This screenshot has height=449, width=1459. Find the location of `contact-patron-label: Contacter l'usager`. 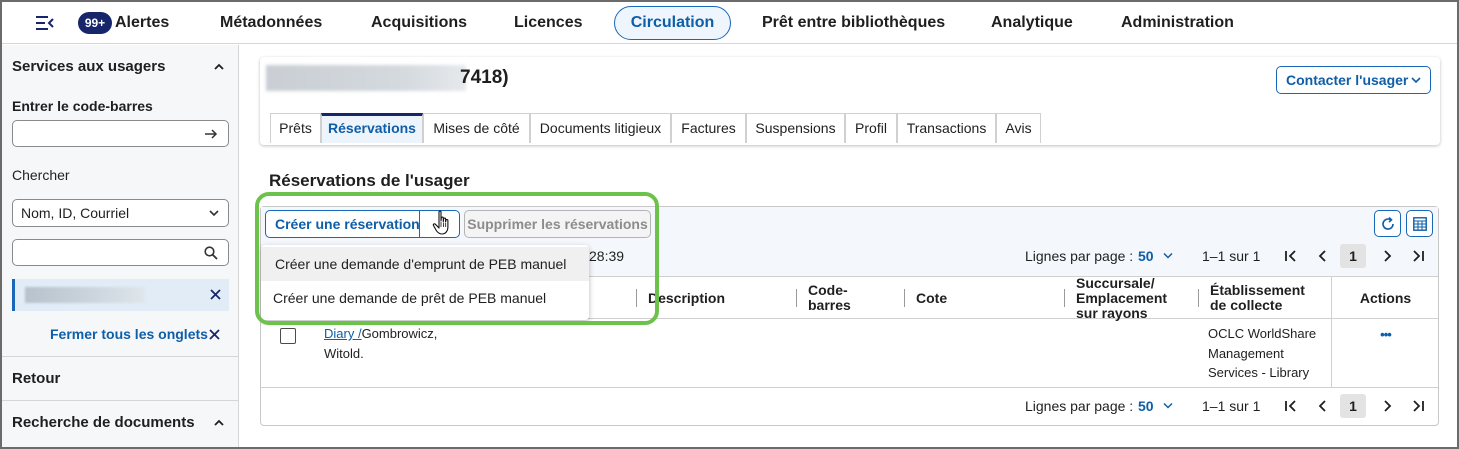

contact-patron-label: Contacter l'usager is located at coordinates (1347, 80).